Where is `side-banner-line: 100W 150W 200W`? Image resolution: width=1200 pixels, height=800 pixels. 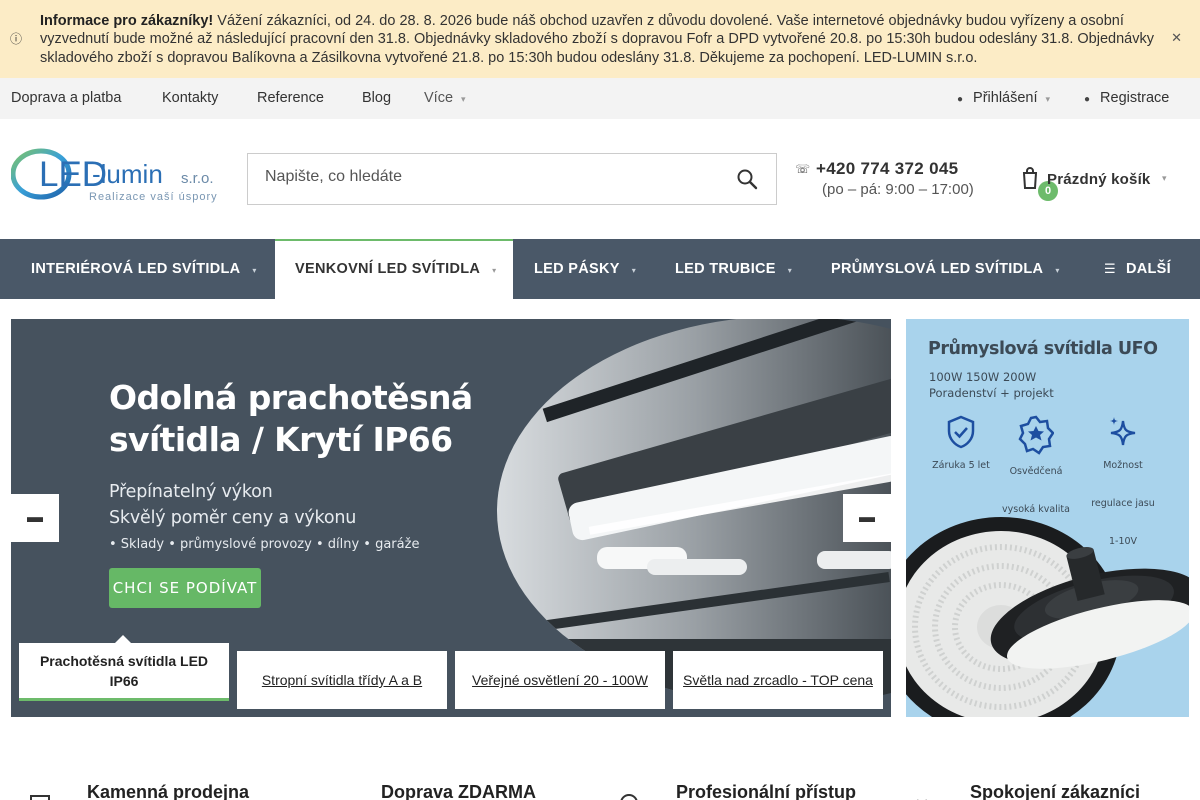
side-banner-line: 100W 150W 200W is located at coordinates (983, 377).